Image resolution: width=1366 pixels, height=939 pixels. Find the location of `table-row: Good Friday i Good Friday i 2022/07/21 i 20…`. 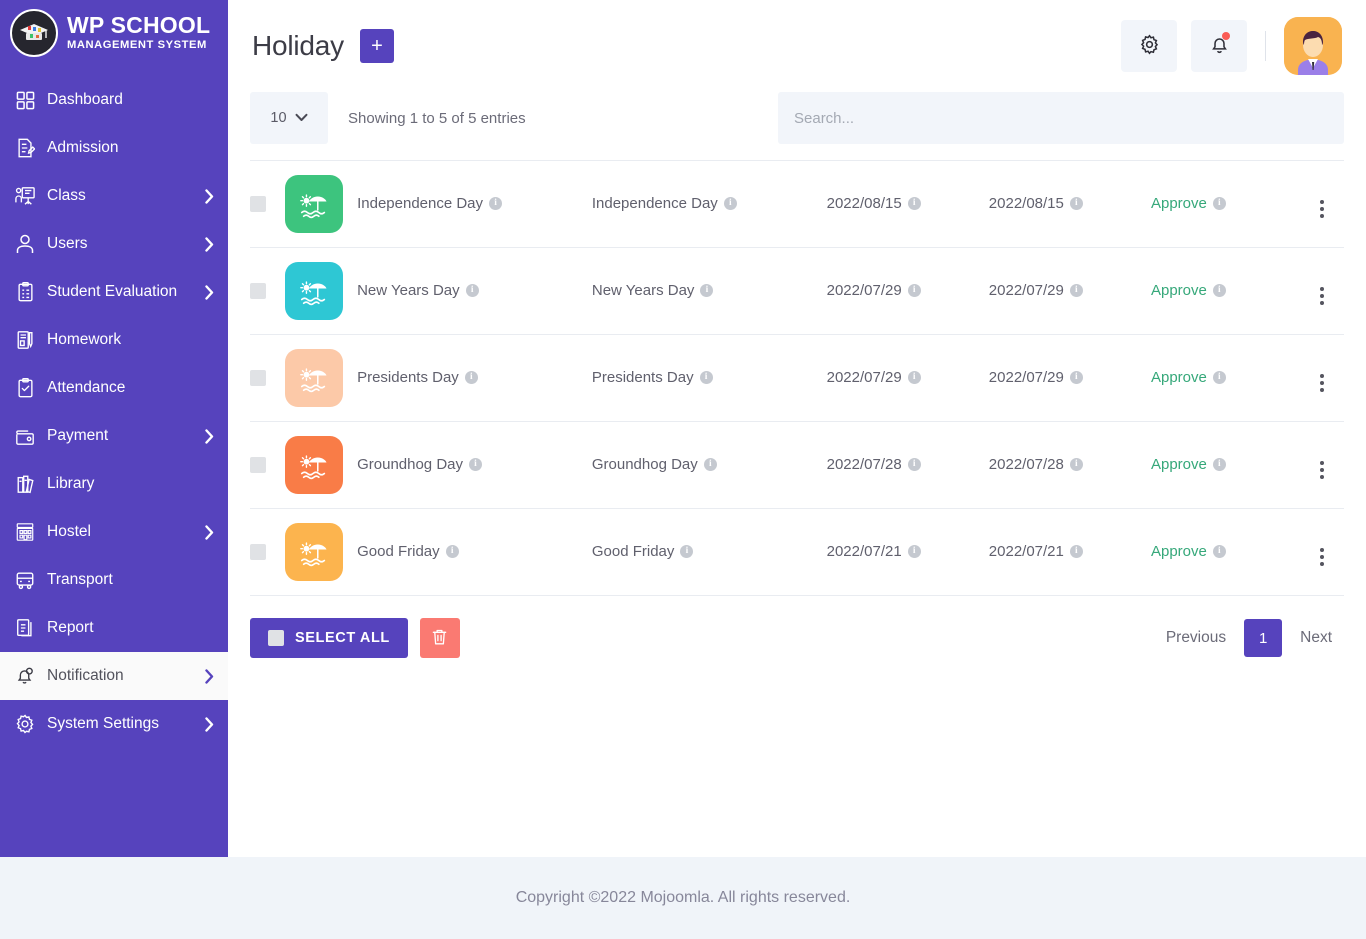

table-row: Good Friday i Good Friday i 2022/07/21 i 20… is located at coordinates (797, 552).